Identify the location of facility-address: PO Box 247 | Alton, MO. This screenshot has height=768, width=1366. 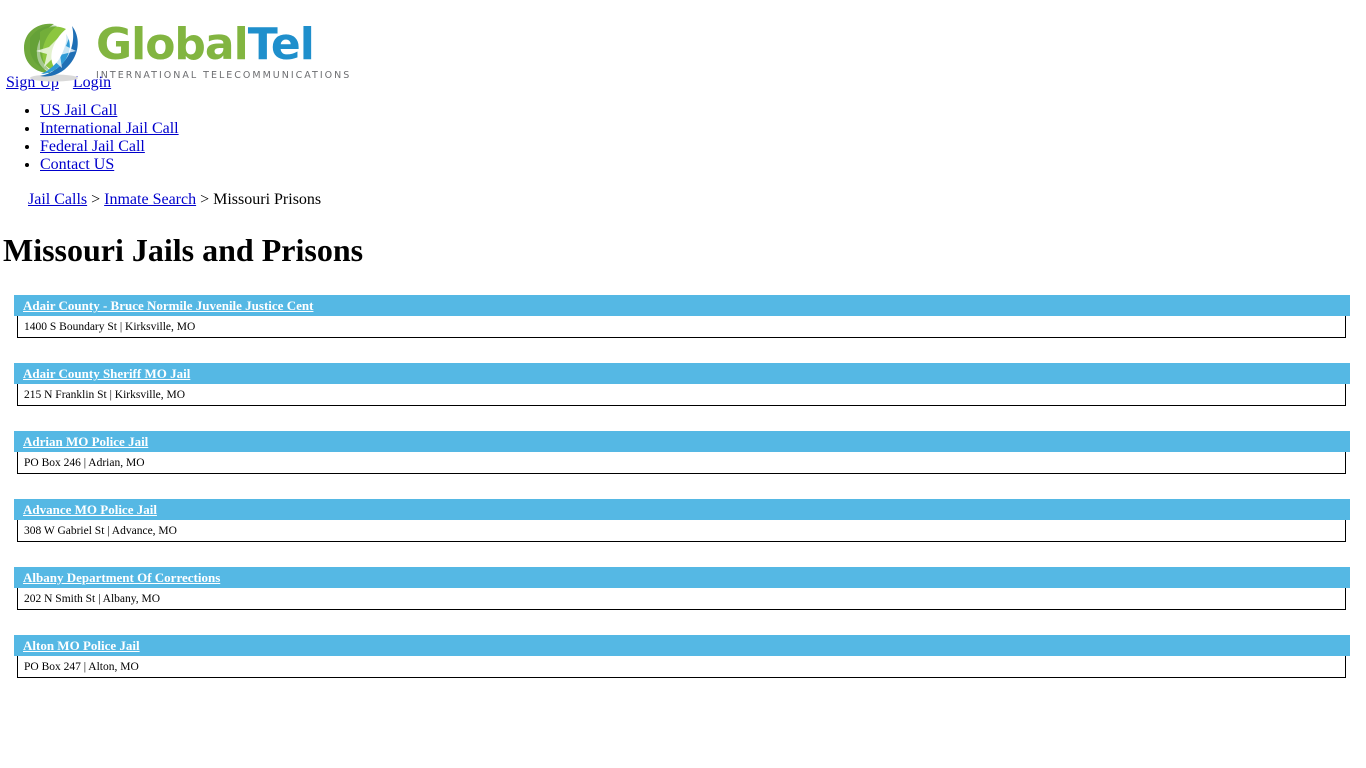
(681, 667).